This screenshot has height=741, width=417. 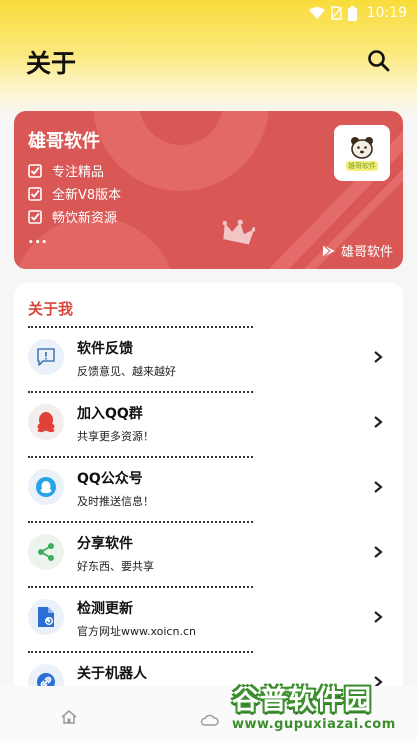 What do you see at coordinates (115, 566) in the screenshot?
I see `row-subtitle: 好东西、要共享` at bounding box center [115, 566].